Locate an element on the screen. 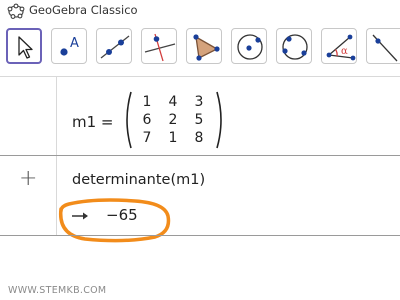 This screenshot has height=300, width=400. orange-highlight-annotation is located at coordinates (114, 220).